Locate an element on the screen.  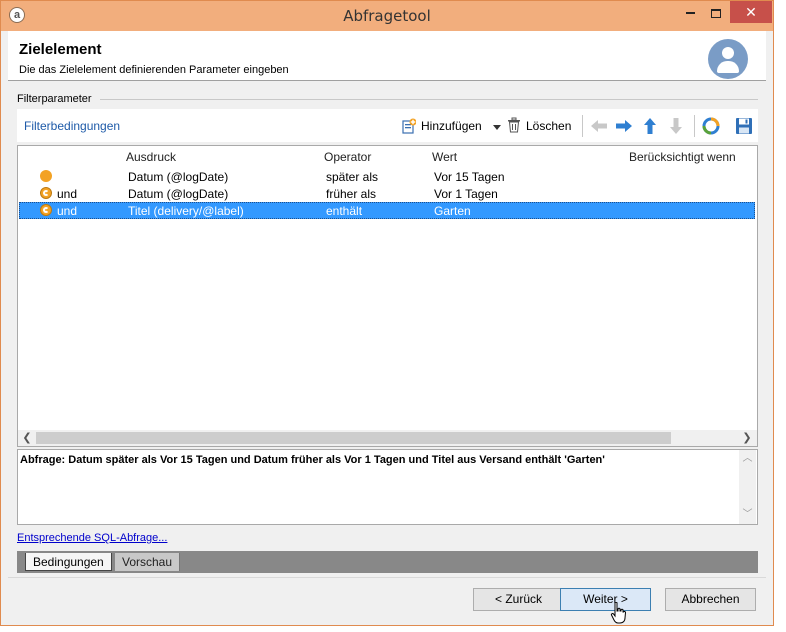
tab-bar: Bedingungen Vorschau is located at coordinates (387, 562).